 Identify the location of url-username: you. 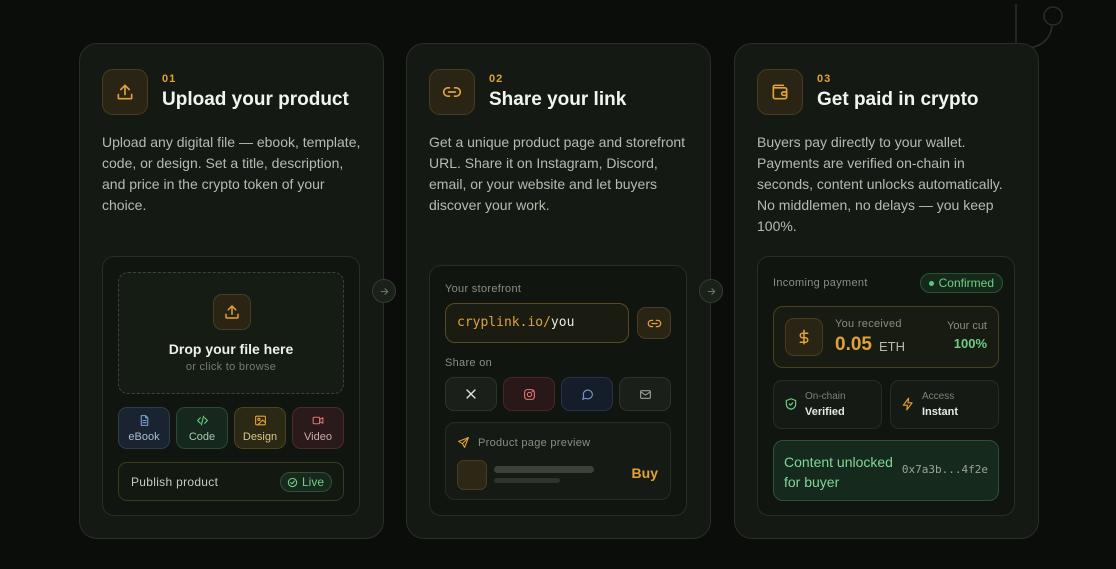
(562, 322).